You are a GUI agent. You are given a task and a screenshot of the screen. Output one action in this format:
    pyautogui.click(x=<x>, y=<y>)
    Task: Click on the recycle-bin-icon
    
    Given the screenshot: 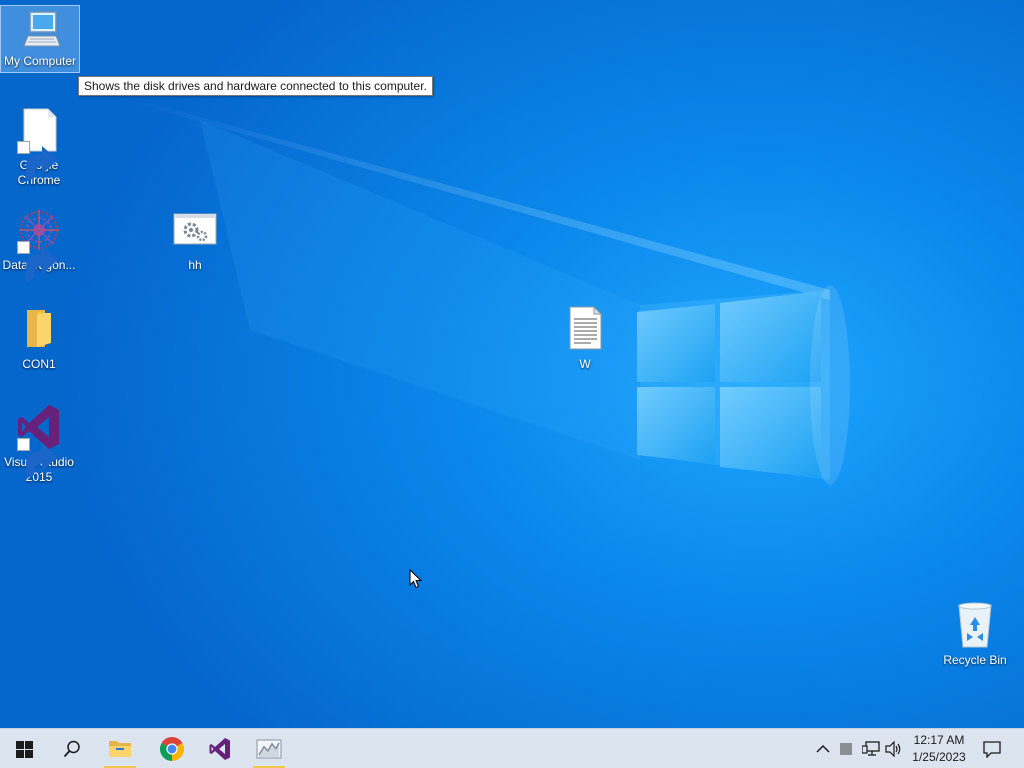 What is the action you would take?
    pyautogui.click(x=975, y=625)
    